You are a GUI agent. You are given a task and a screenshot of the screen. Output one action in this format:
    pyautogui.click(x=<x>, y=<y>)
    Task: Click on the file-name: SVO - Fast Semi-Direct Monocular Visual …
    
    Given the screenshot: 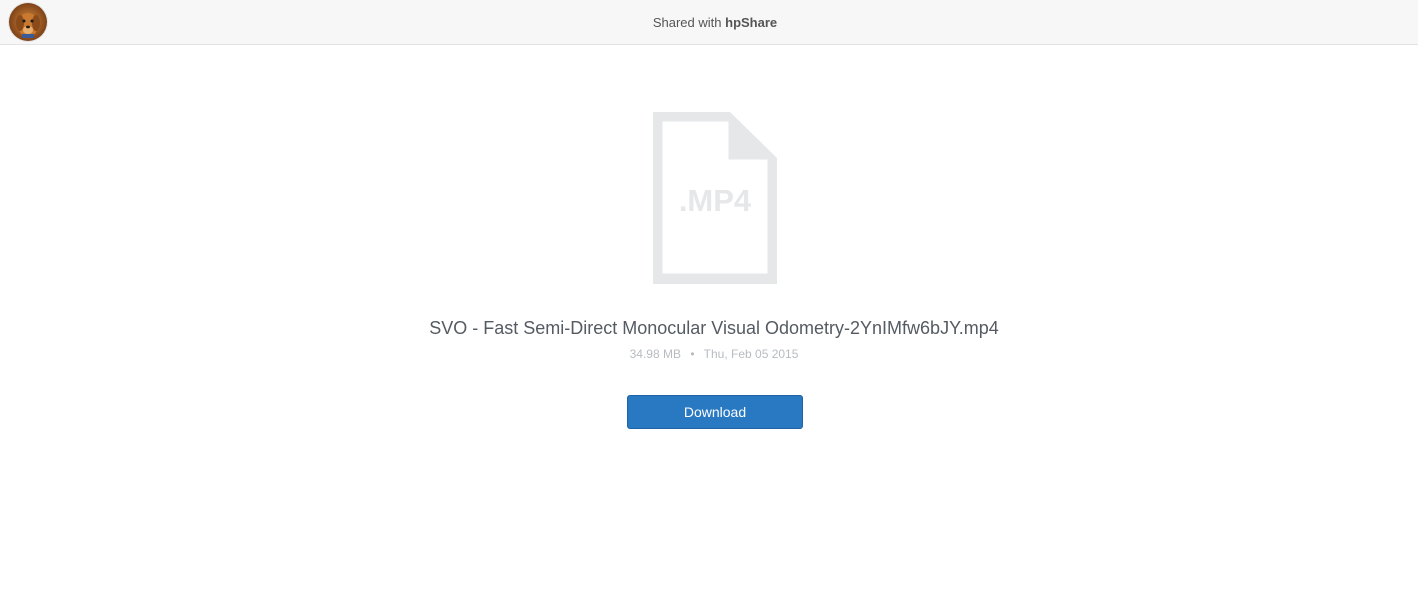 What is the action you would take?
    pyautogui.click(x=714, y=328)
    